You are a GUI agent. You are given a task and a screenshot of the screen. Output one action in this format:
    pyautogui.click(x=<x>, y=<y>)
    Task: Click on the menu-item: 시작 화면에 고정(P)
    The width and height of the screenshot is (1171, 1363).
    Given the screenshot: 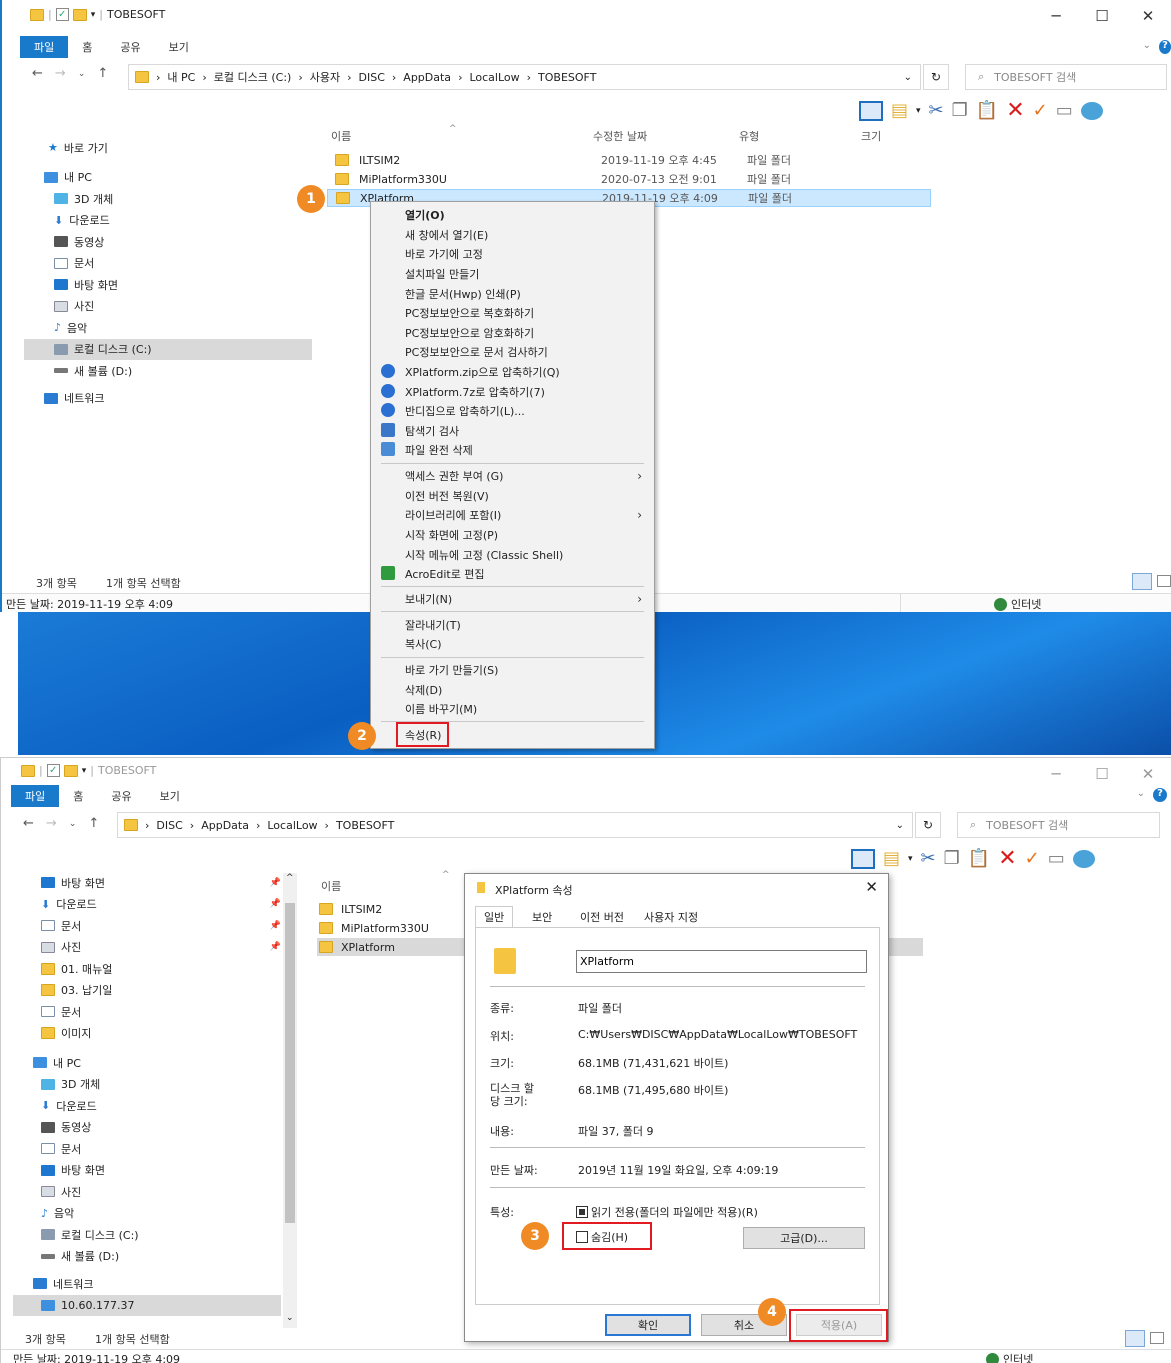 What is the action you would take?
    pyautogui.click(x=512, y=534)
    